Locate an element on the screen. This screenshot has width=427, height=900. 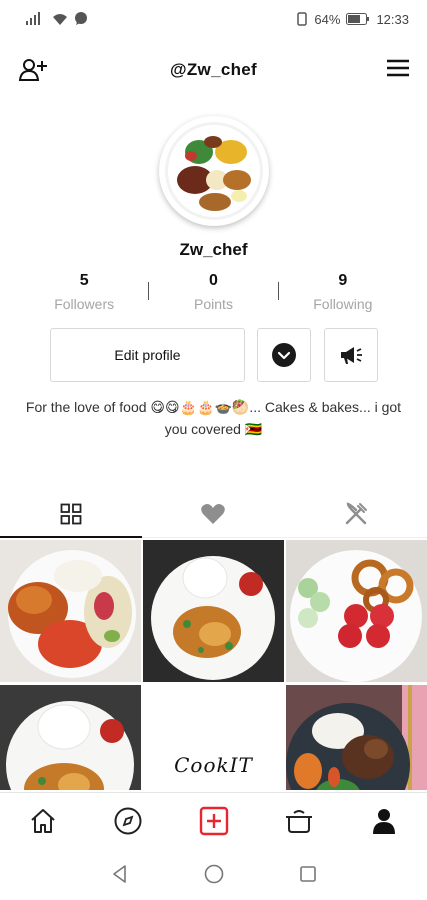
chevron-down-circle-icon is located at coordinates (284, 355).